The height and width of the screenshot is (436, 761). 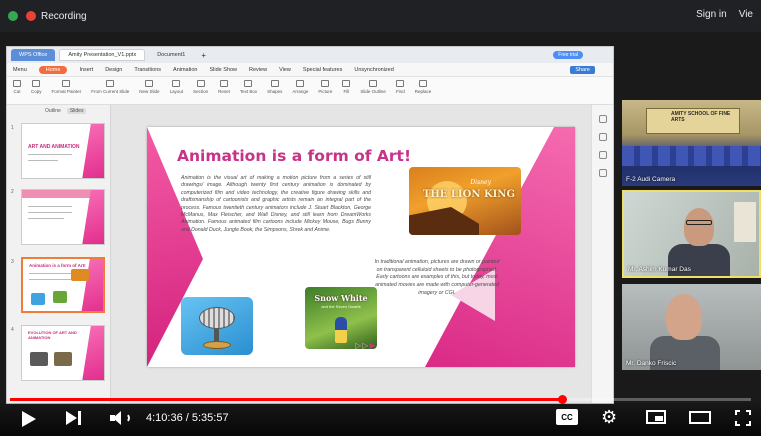 I want to click on captions-button: CC, so click(x=567, y=417).